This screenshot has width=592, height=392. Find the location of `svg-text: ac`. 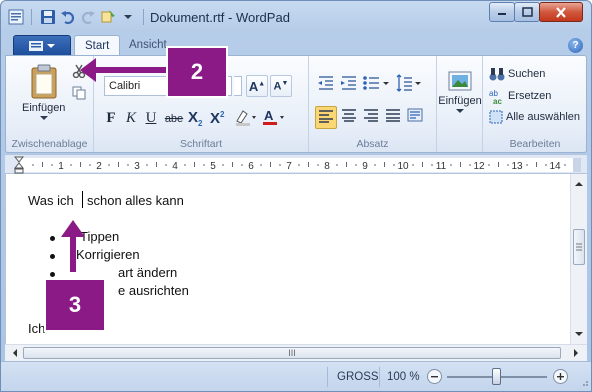

svg-text: ac is located at coordinates (497, 100).